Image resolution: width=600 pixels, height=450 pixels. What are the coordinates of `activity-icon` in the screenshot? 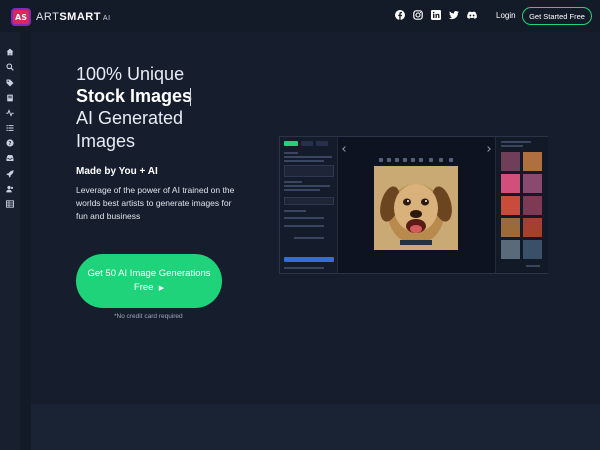 It's located at (10, 113).